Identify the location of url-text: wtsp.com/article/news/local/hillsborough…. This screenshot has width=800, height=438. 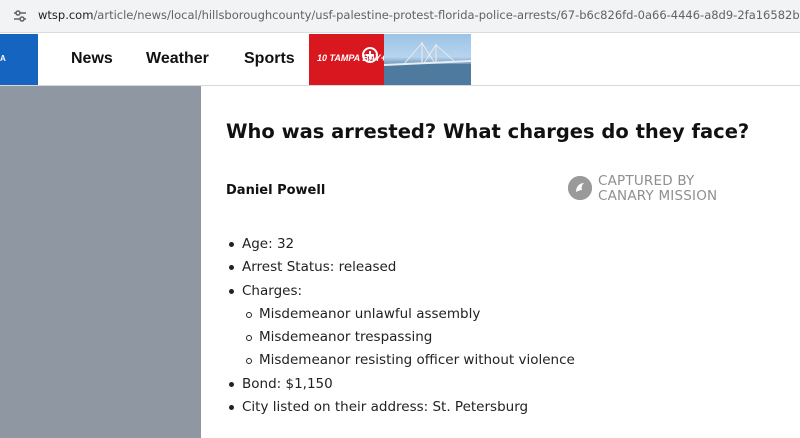
(419, 15).